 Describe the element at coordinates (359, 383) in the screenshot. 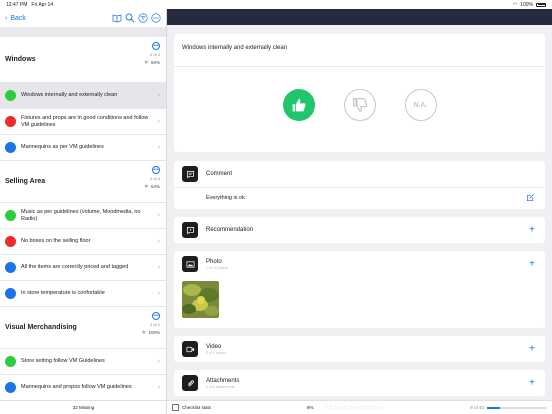

I see `attachments-card: Attachments 0 of 1 attachments +` at that location.